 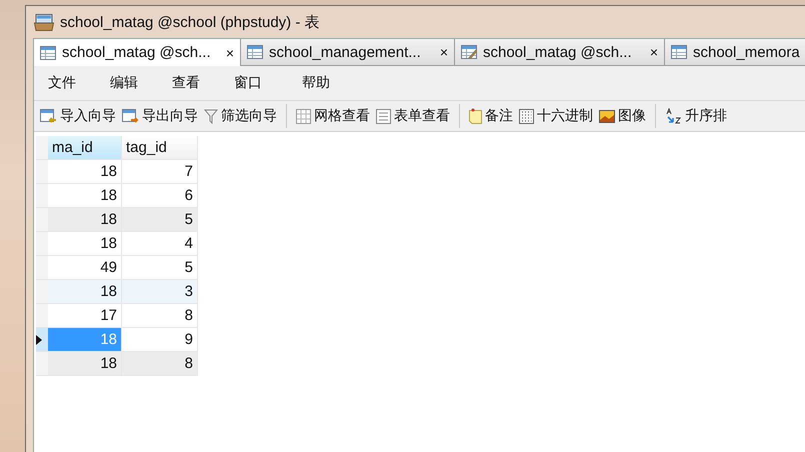 I want to click on grid-icon, so click(x=303, y=116).